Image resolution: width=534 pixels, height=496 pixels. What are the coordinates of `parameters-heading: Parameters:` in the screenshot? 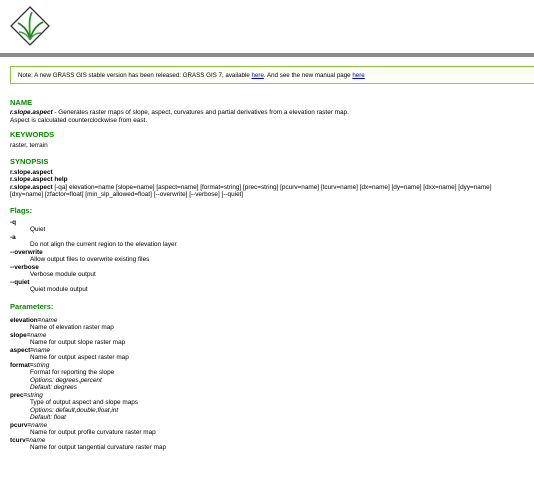 It's located at (32, 306).